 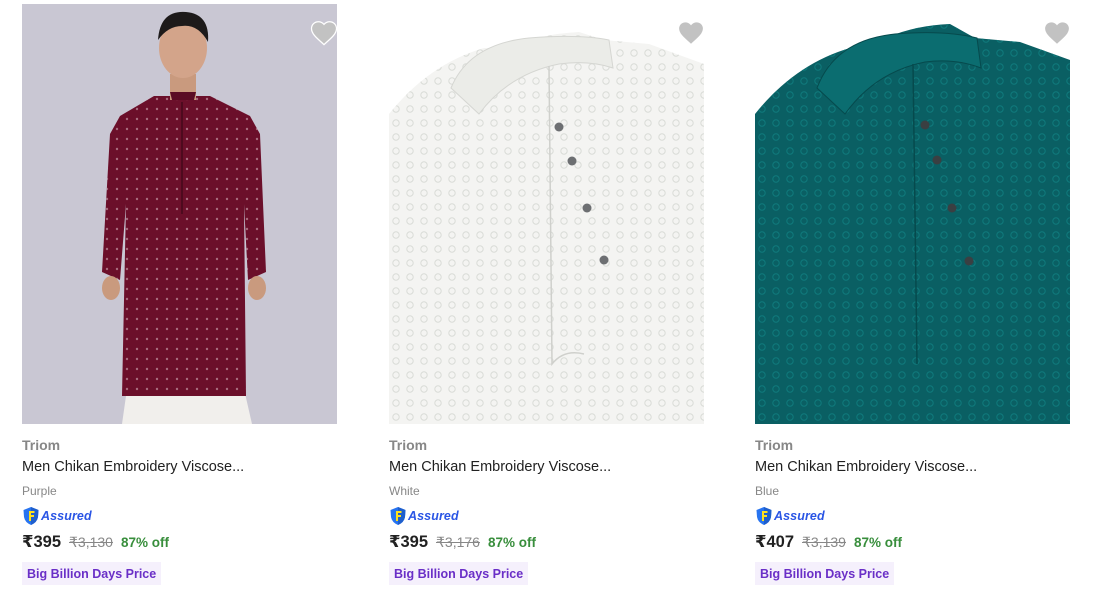 What do you see at coordinates (458, 542) in the screenshot?
I see `original-price: ₹3,176` at bounding box center [458, 542].